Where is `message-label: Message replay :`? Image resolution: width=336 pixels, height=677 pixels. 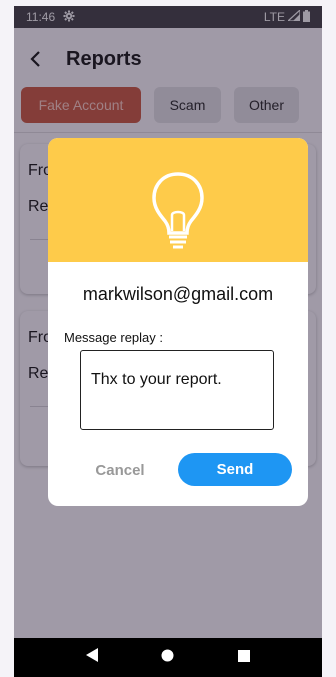
message-label: Message replay : is located at coordinates (113, 337).